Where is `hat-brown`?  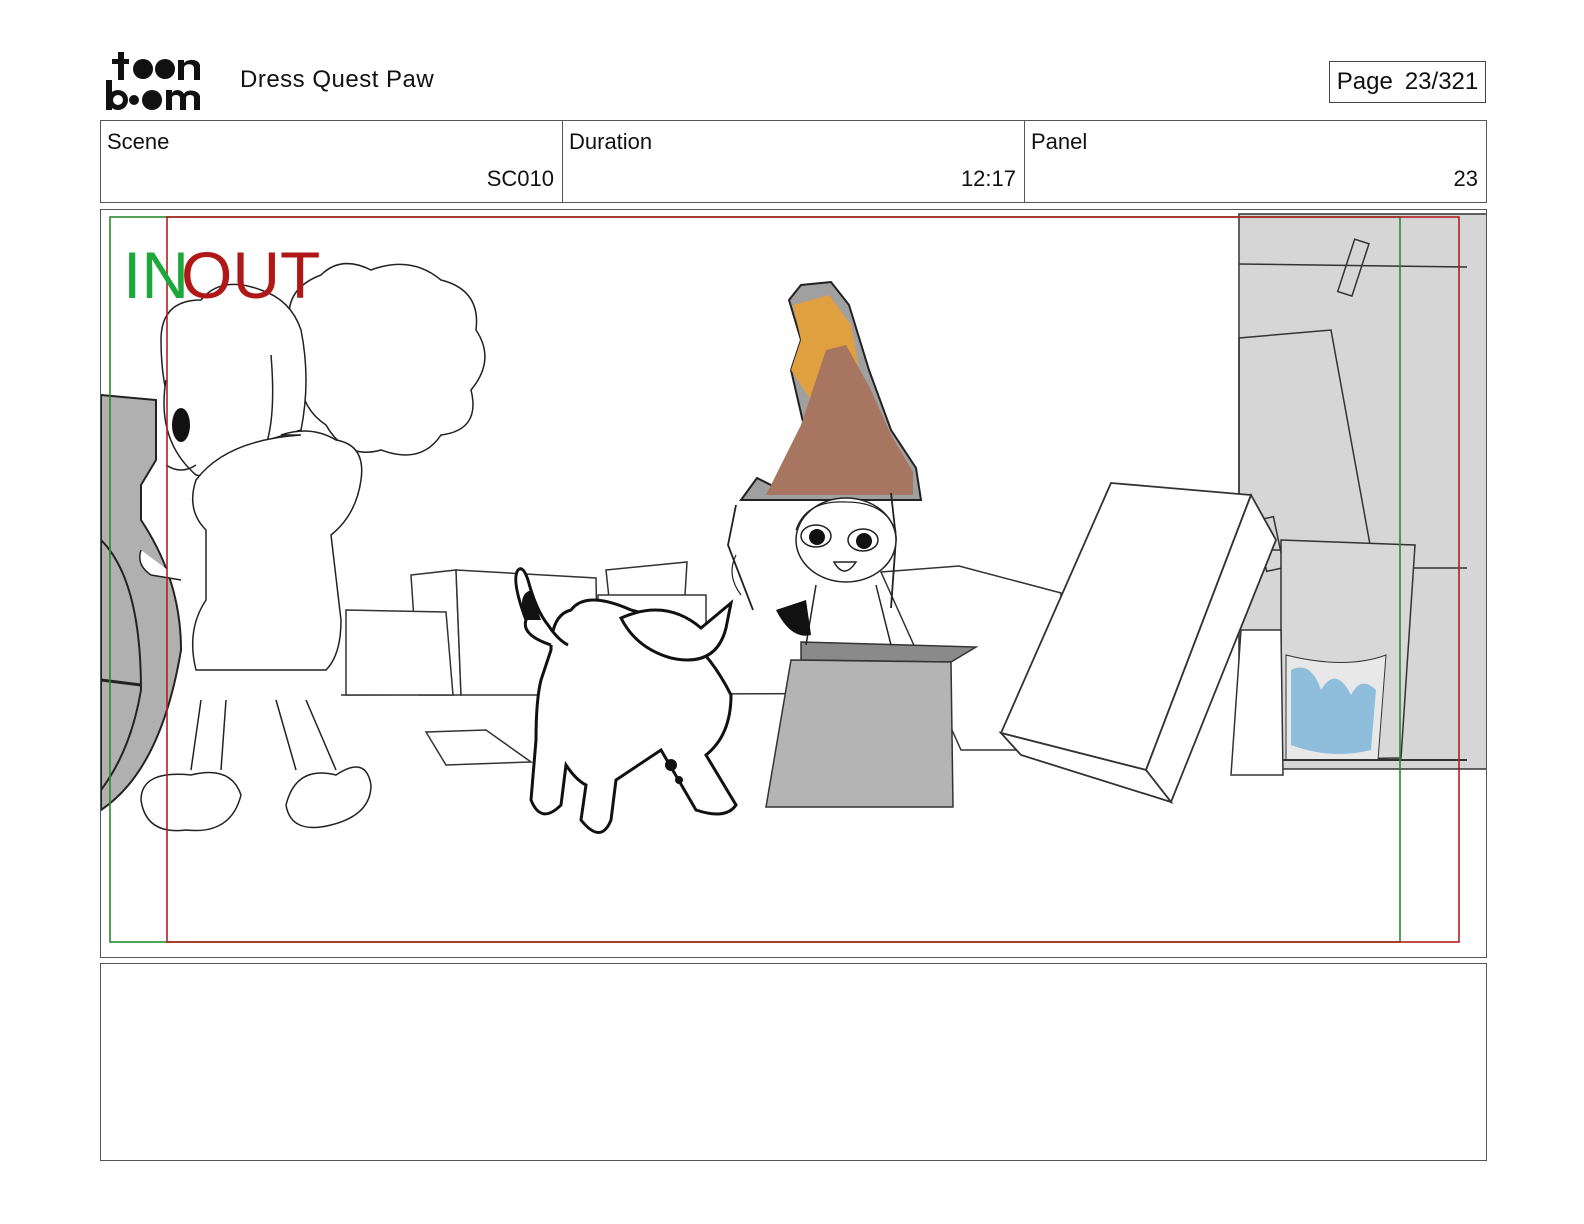
hat-brown is located at coordinates (839, 420).